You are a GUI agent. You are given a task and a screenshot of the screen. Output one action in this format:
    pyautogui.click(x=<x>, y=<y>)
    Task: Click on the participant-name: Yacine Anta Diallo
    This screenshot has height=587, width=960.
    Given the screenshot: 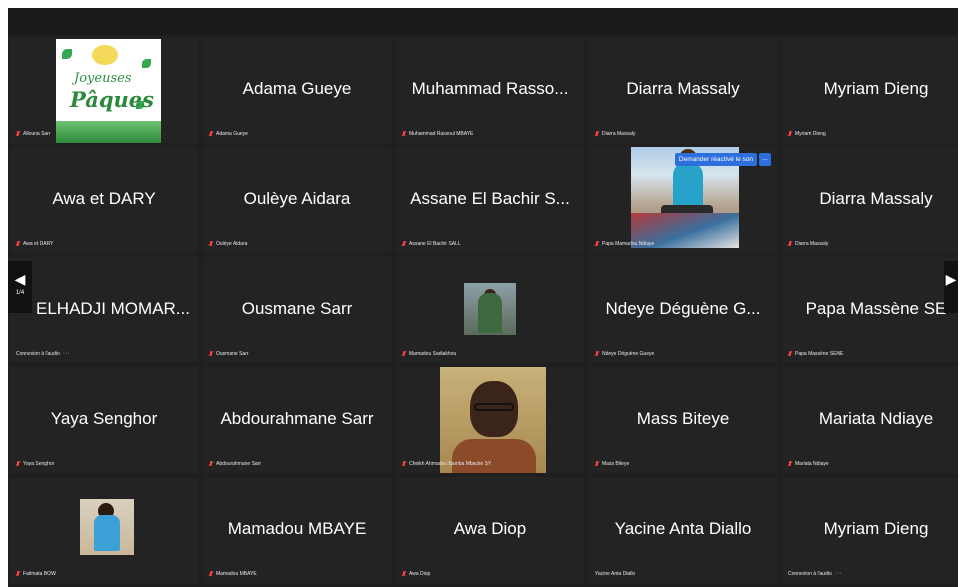 What is the action you would take?
    pyautogui.click(x=683, y=528)
    